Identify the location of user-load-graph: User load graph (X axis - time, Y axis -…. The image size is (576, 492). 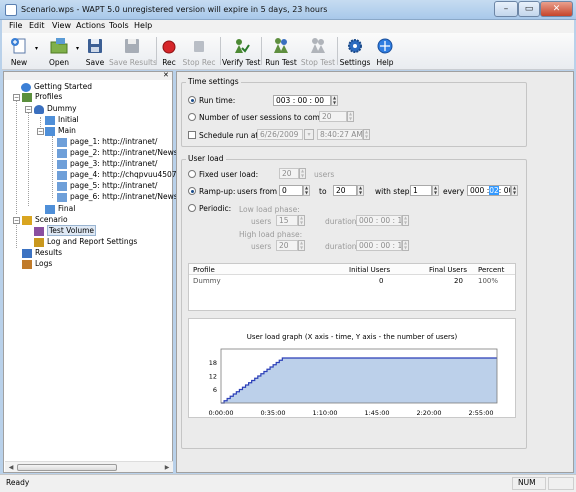
(352, 368).